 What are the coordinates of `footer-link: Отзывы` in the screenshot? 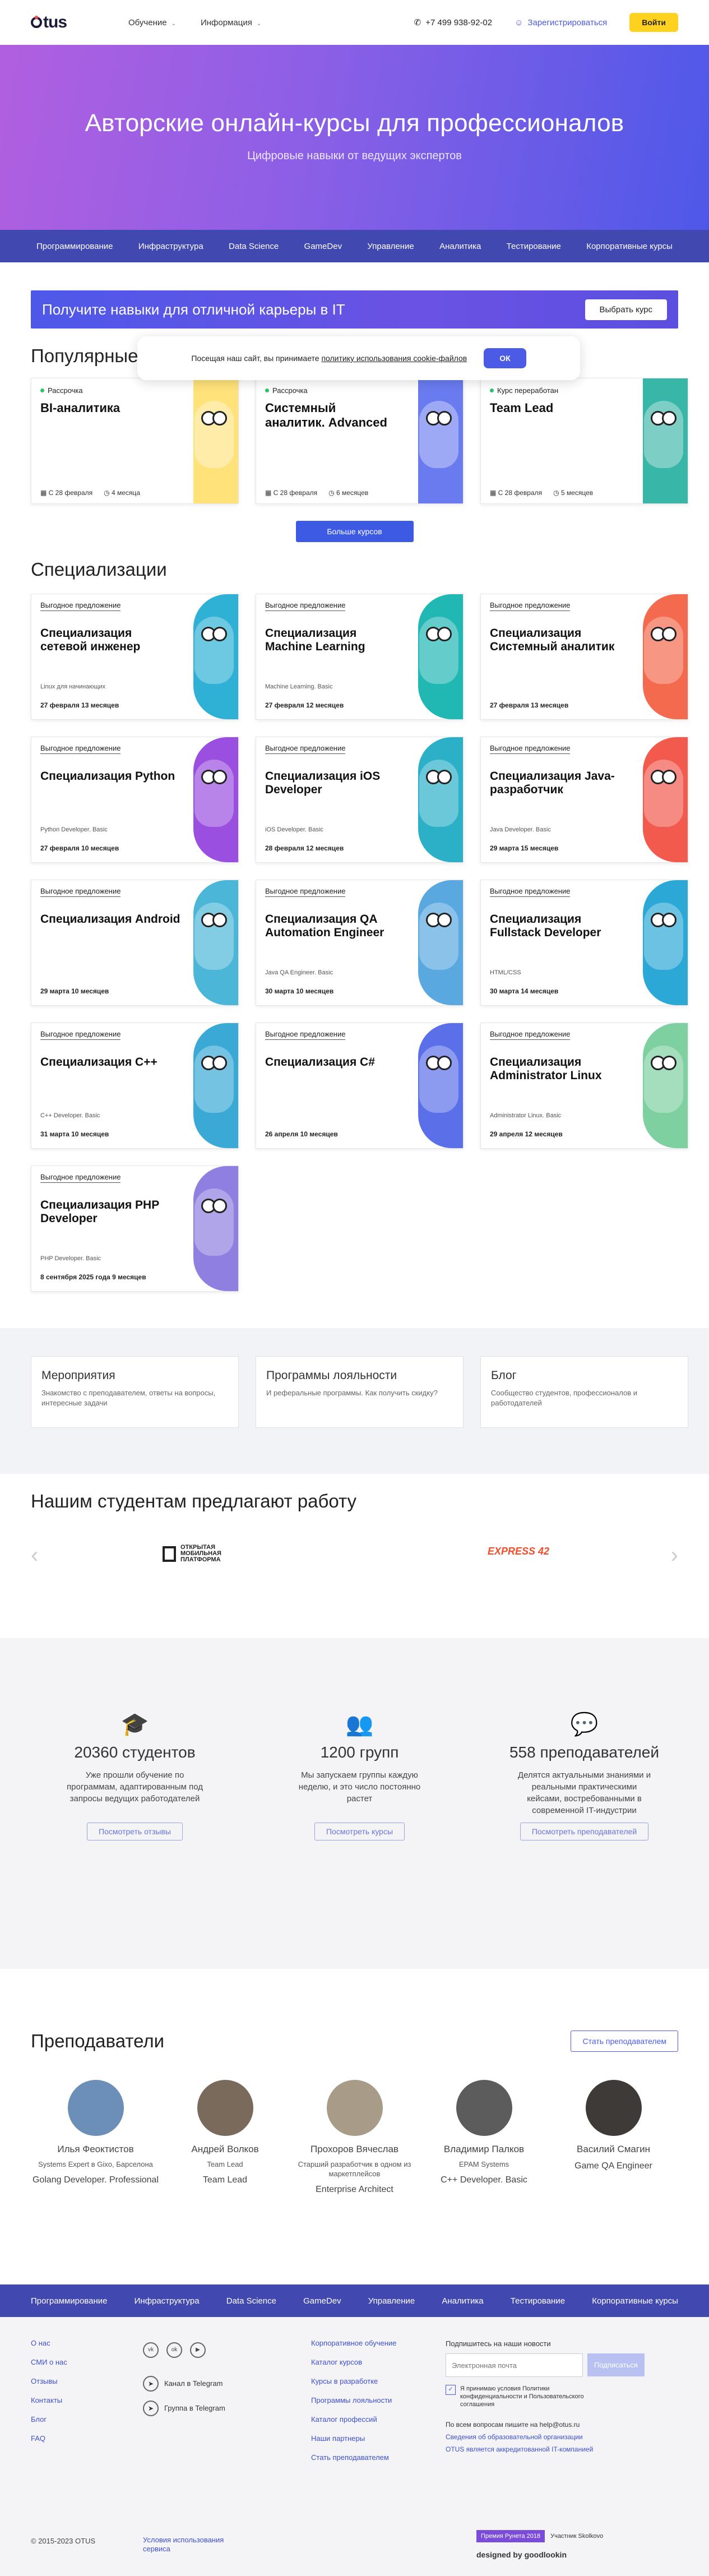 It's located at (49, 2381).